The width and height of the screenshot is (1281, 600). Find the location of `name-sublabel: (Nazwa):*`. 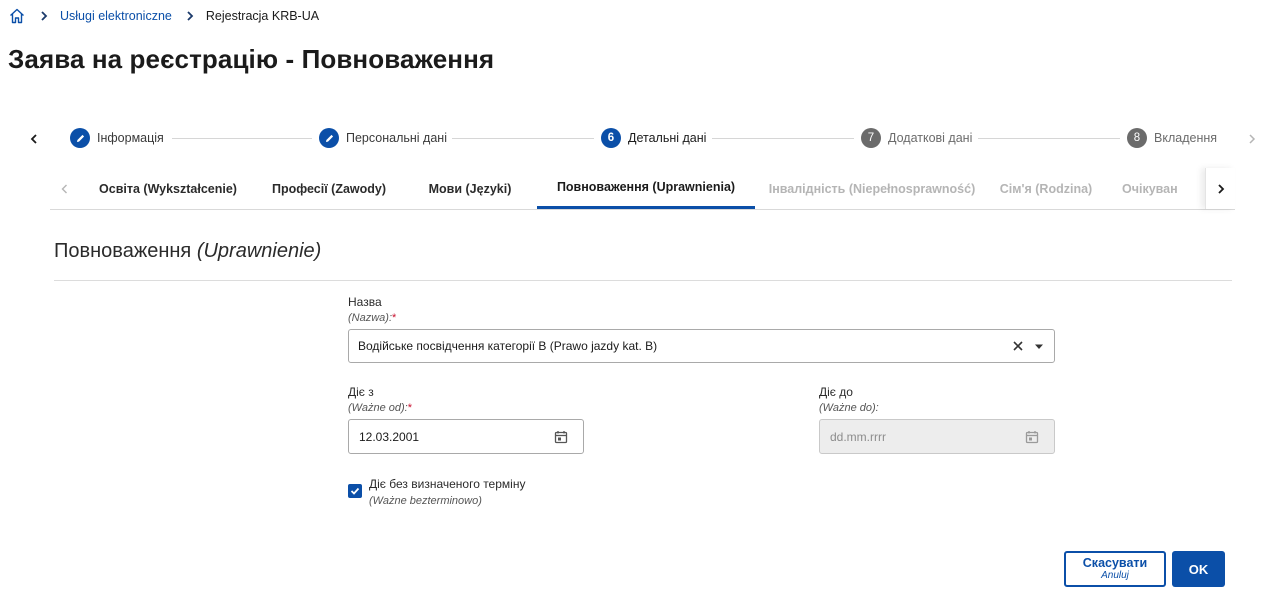

name-sublabel: (Nazwa):* is located at coordinates (372, 318).